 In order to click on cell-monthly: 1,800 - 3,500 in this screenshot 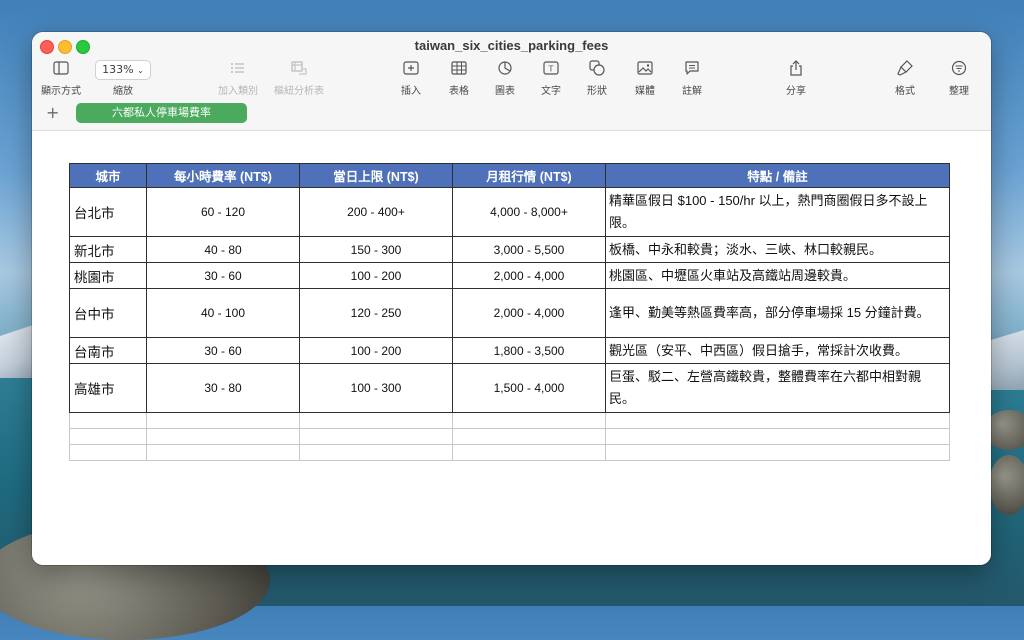, I will do `click(529, 350)`.